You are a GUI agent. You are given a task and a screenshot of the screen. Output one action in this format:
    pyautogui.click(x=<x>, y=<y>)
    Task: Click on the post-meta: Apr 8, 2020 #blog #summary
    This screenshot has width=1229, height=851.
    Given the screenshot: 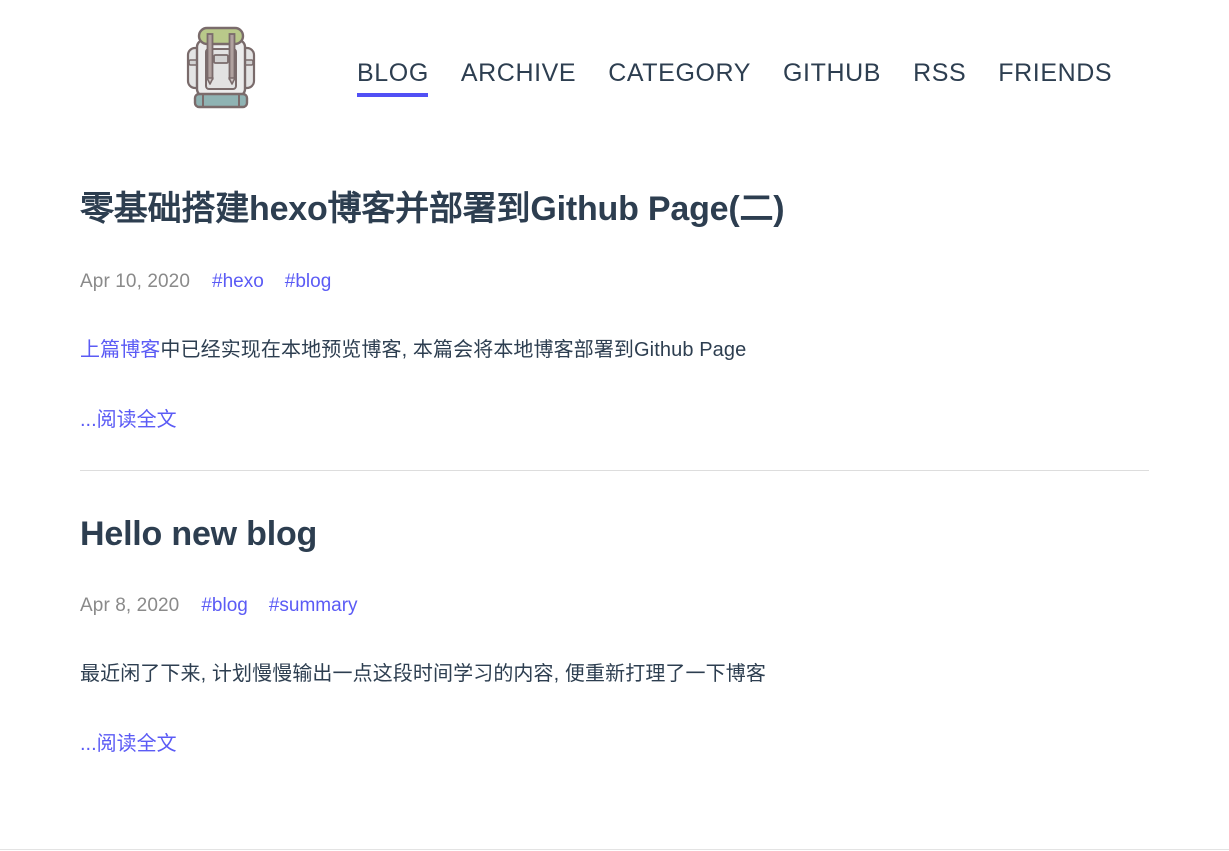 What is the action you would take?
    pyautogui.click(x=614, y=606)
    